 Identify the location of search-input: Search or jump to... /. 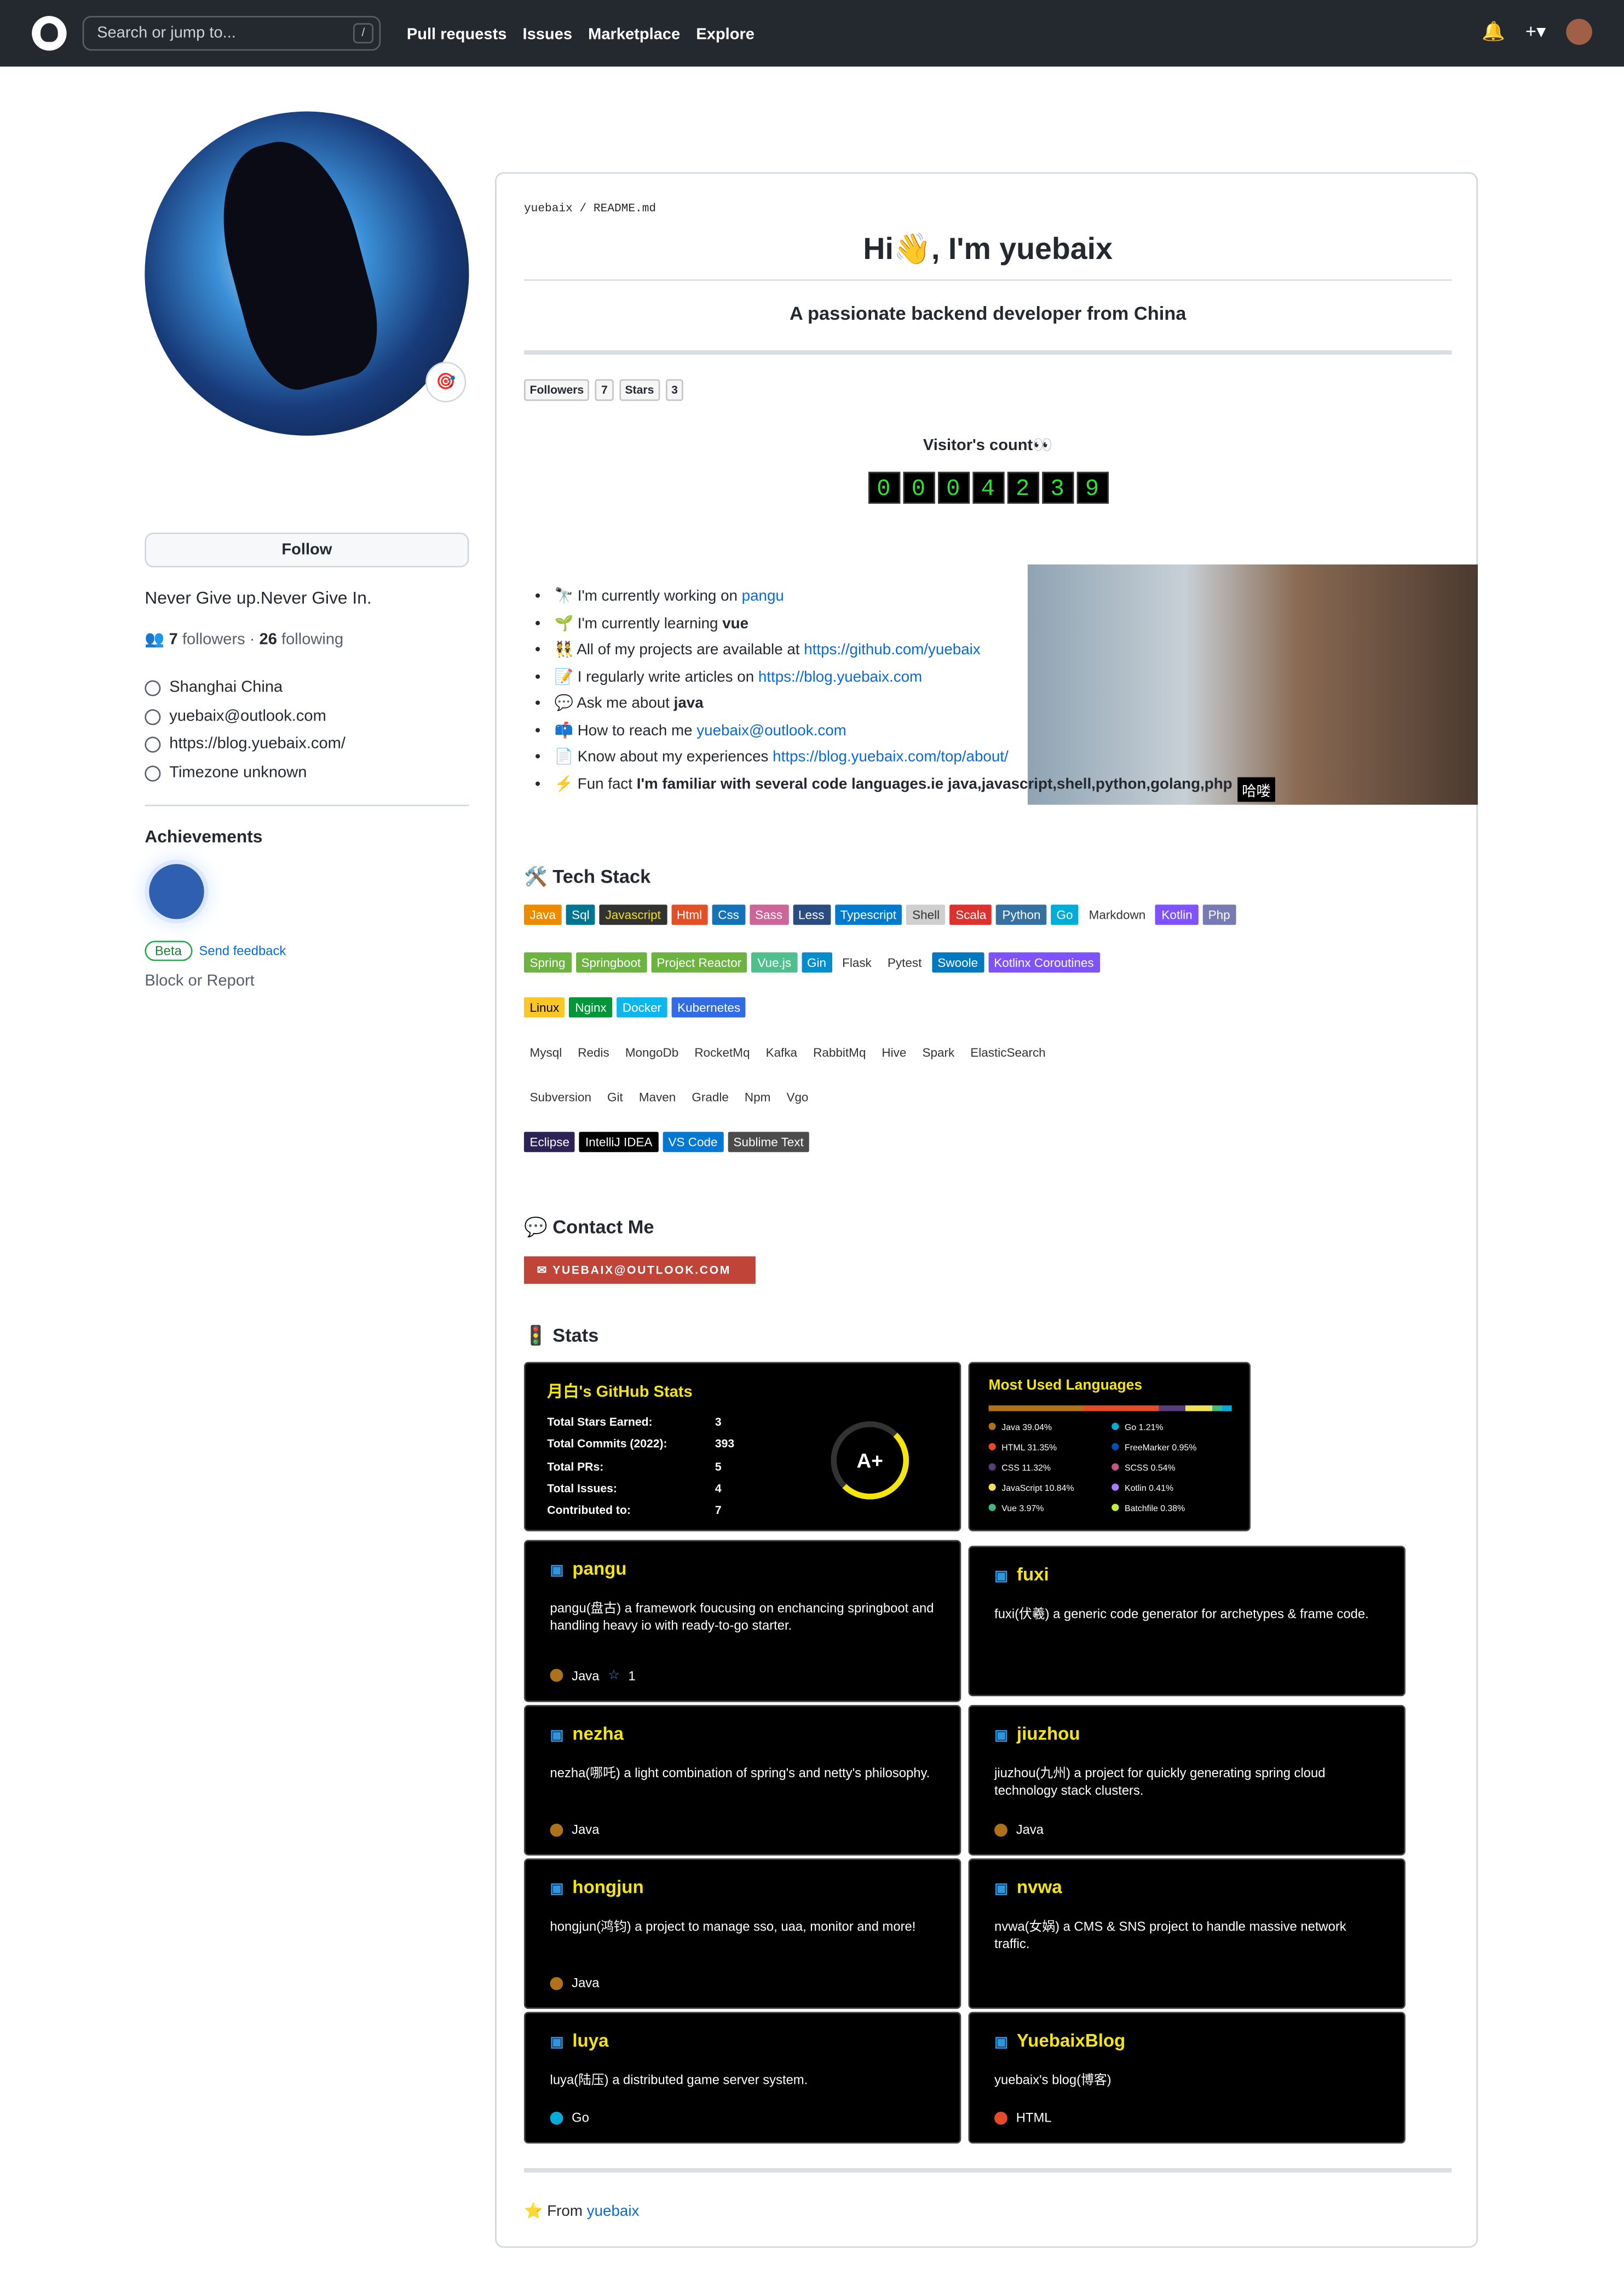
(232, 34).